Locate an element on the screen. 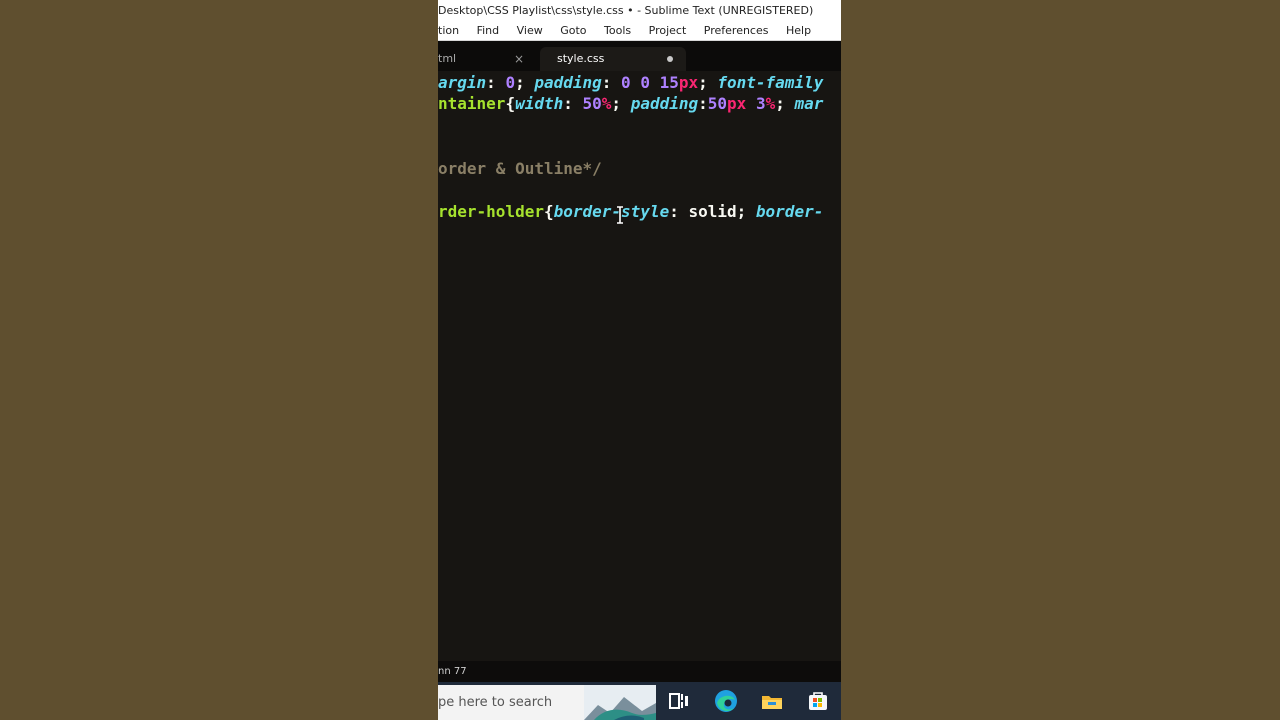 The width and height of the screenshot is (1280, 720). css-property: mar is located at coordinates (809, 103).